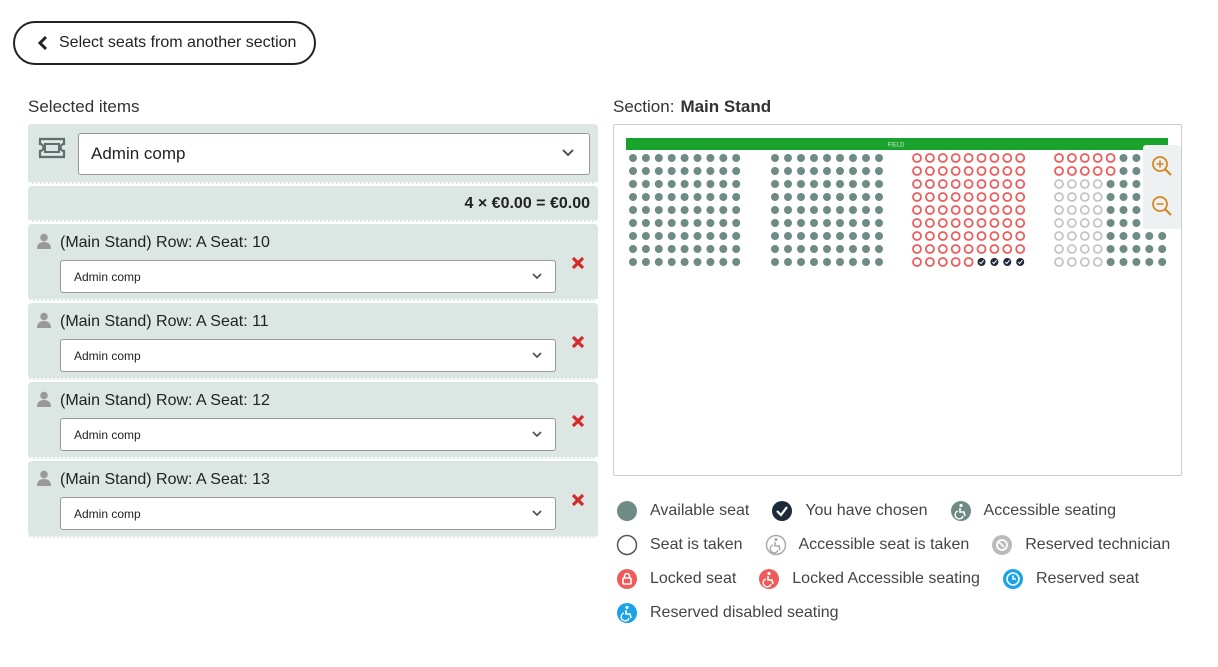 This screenshot has width=1218, height=667. Describe the element at coordinates (164, 43) in the screenshot. I see `back-to-sections-button: Select seats from another section` at that location.